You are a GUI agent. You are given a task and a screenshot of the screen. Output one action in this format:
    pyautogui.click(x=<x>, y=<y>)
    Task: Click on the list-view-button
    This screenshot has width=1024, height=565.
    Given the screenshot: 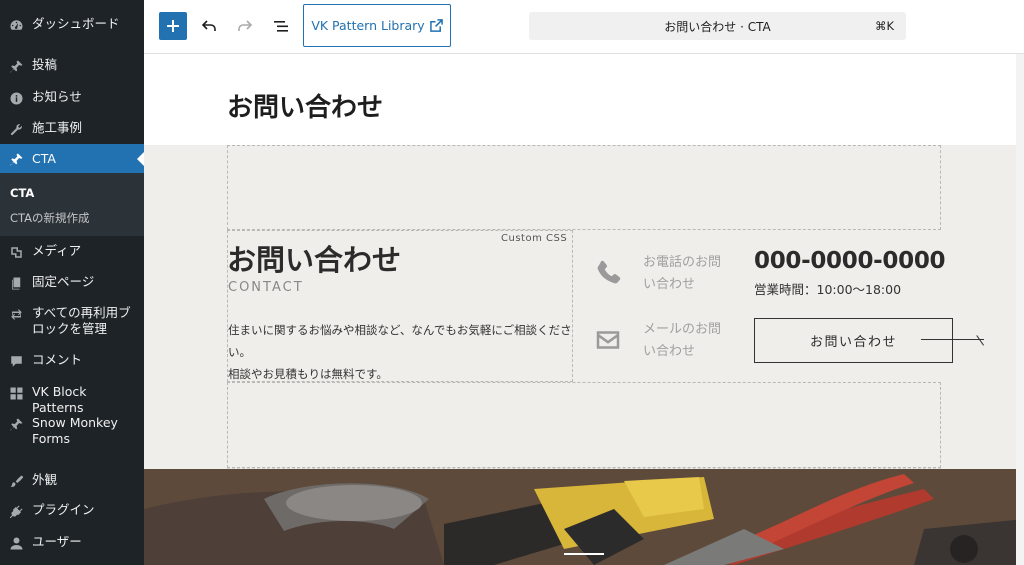 What is the action you would take?
    pyautogui.click(x=281, y=26)
    